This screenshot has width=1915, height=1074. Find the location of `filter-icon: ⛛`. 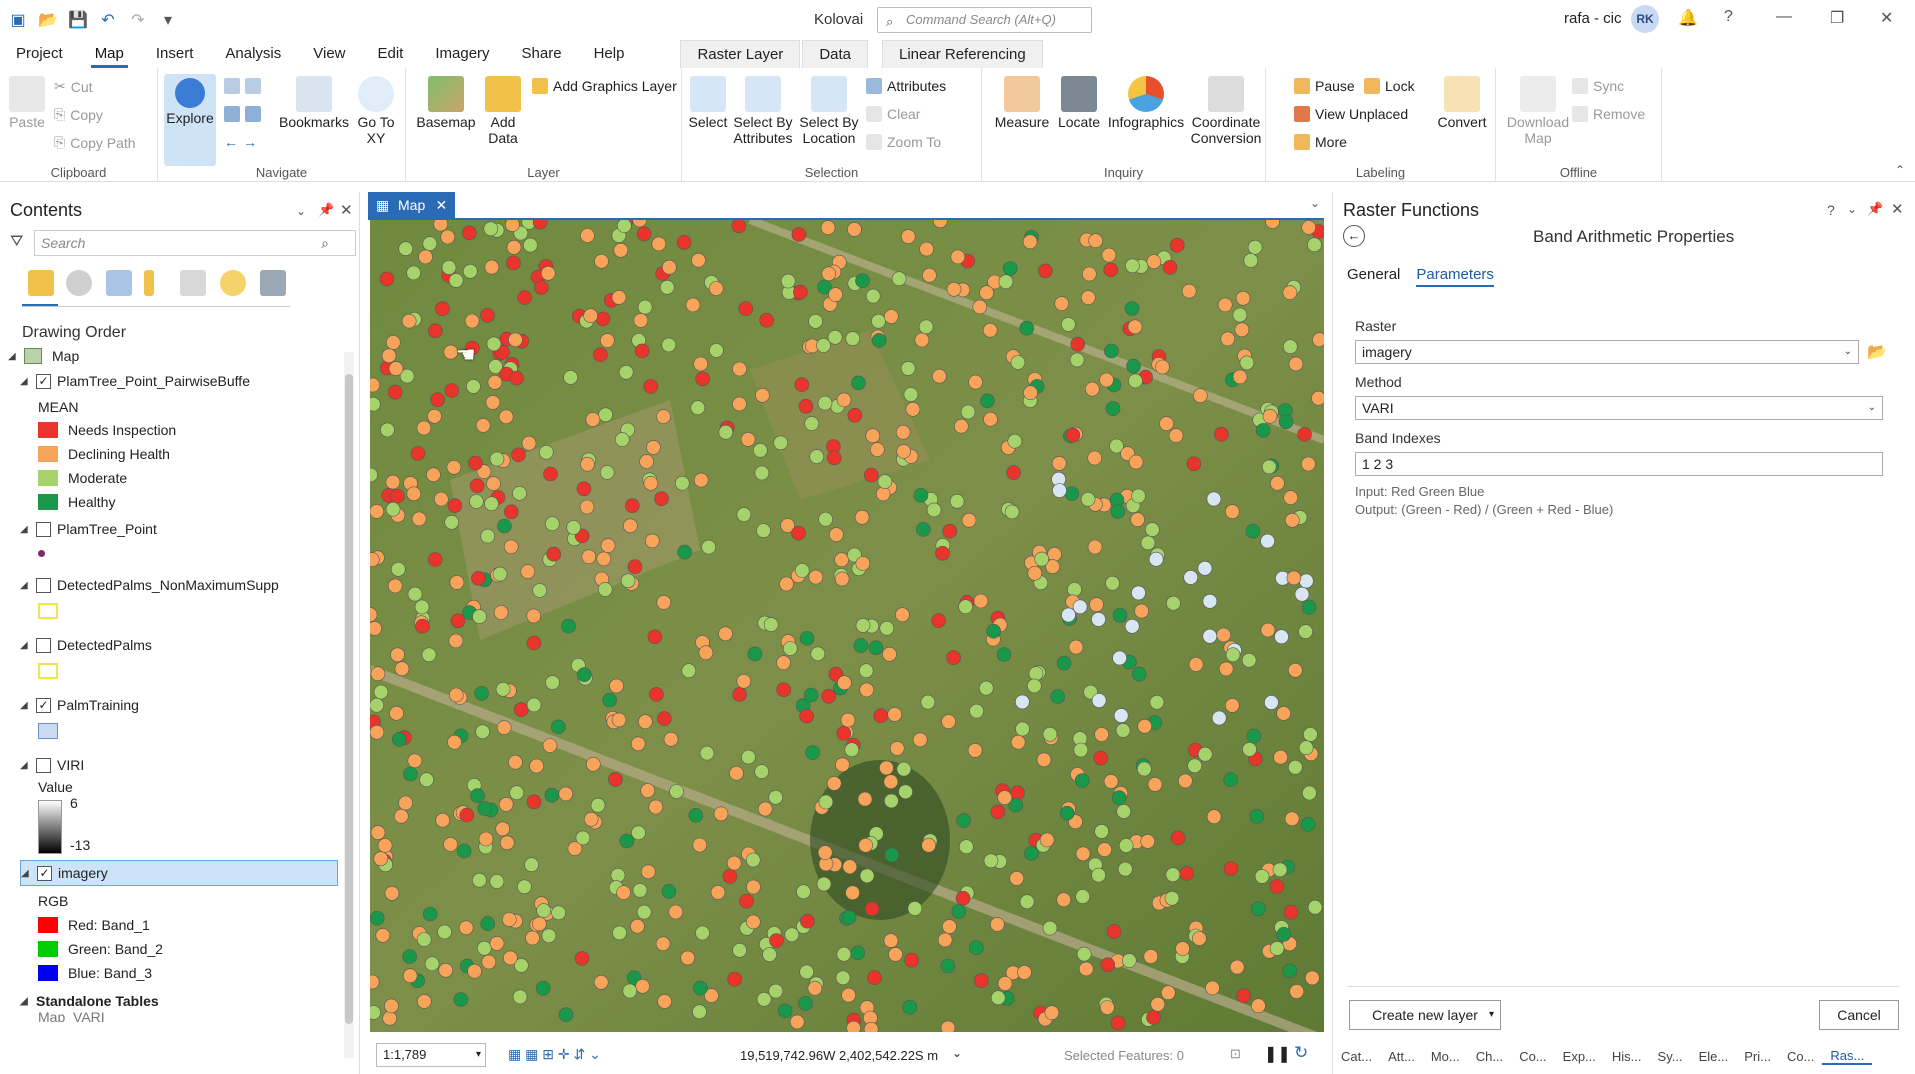

filter-icon: ⛛ is located at coordinates (16, 242).